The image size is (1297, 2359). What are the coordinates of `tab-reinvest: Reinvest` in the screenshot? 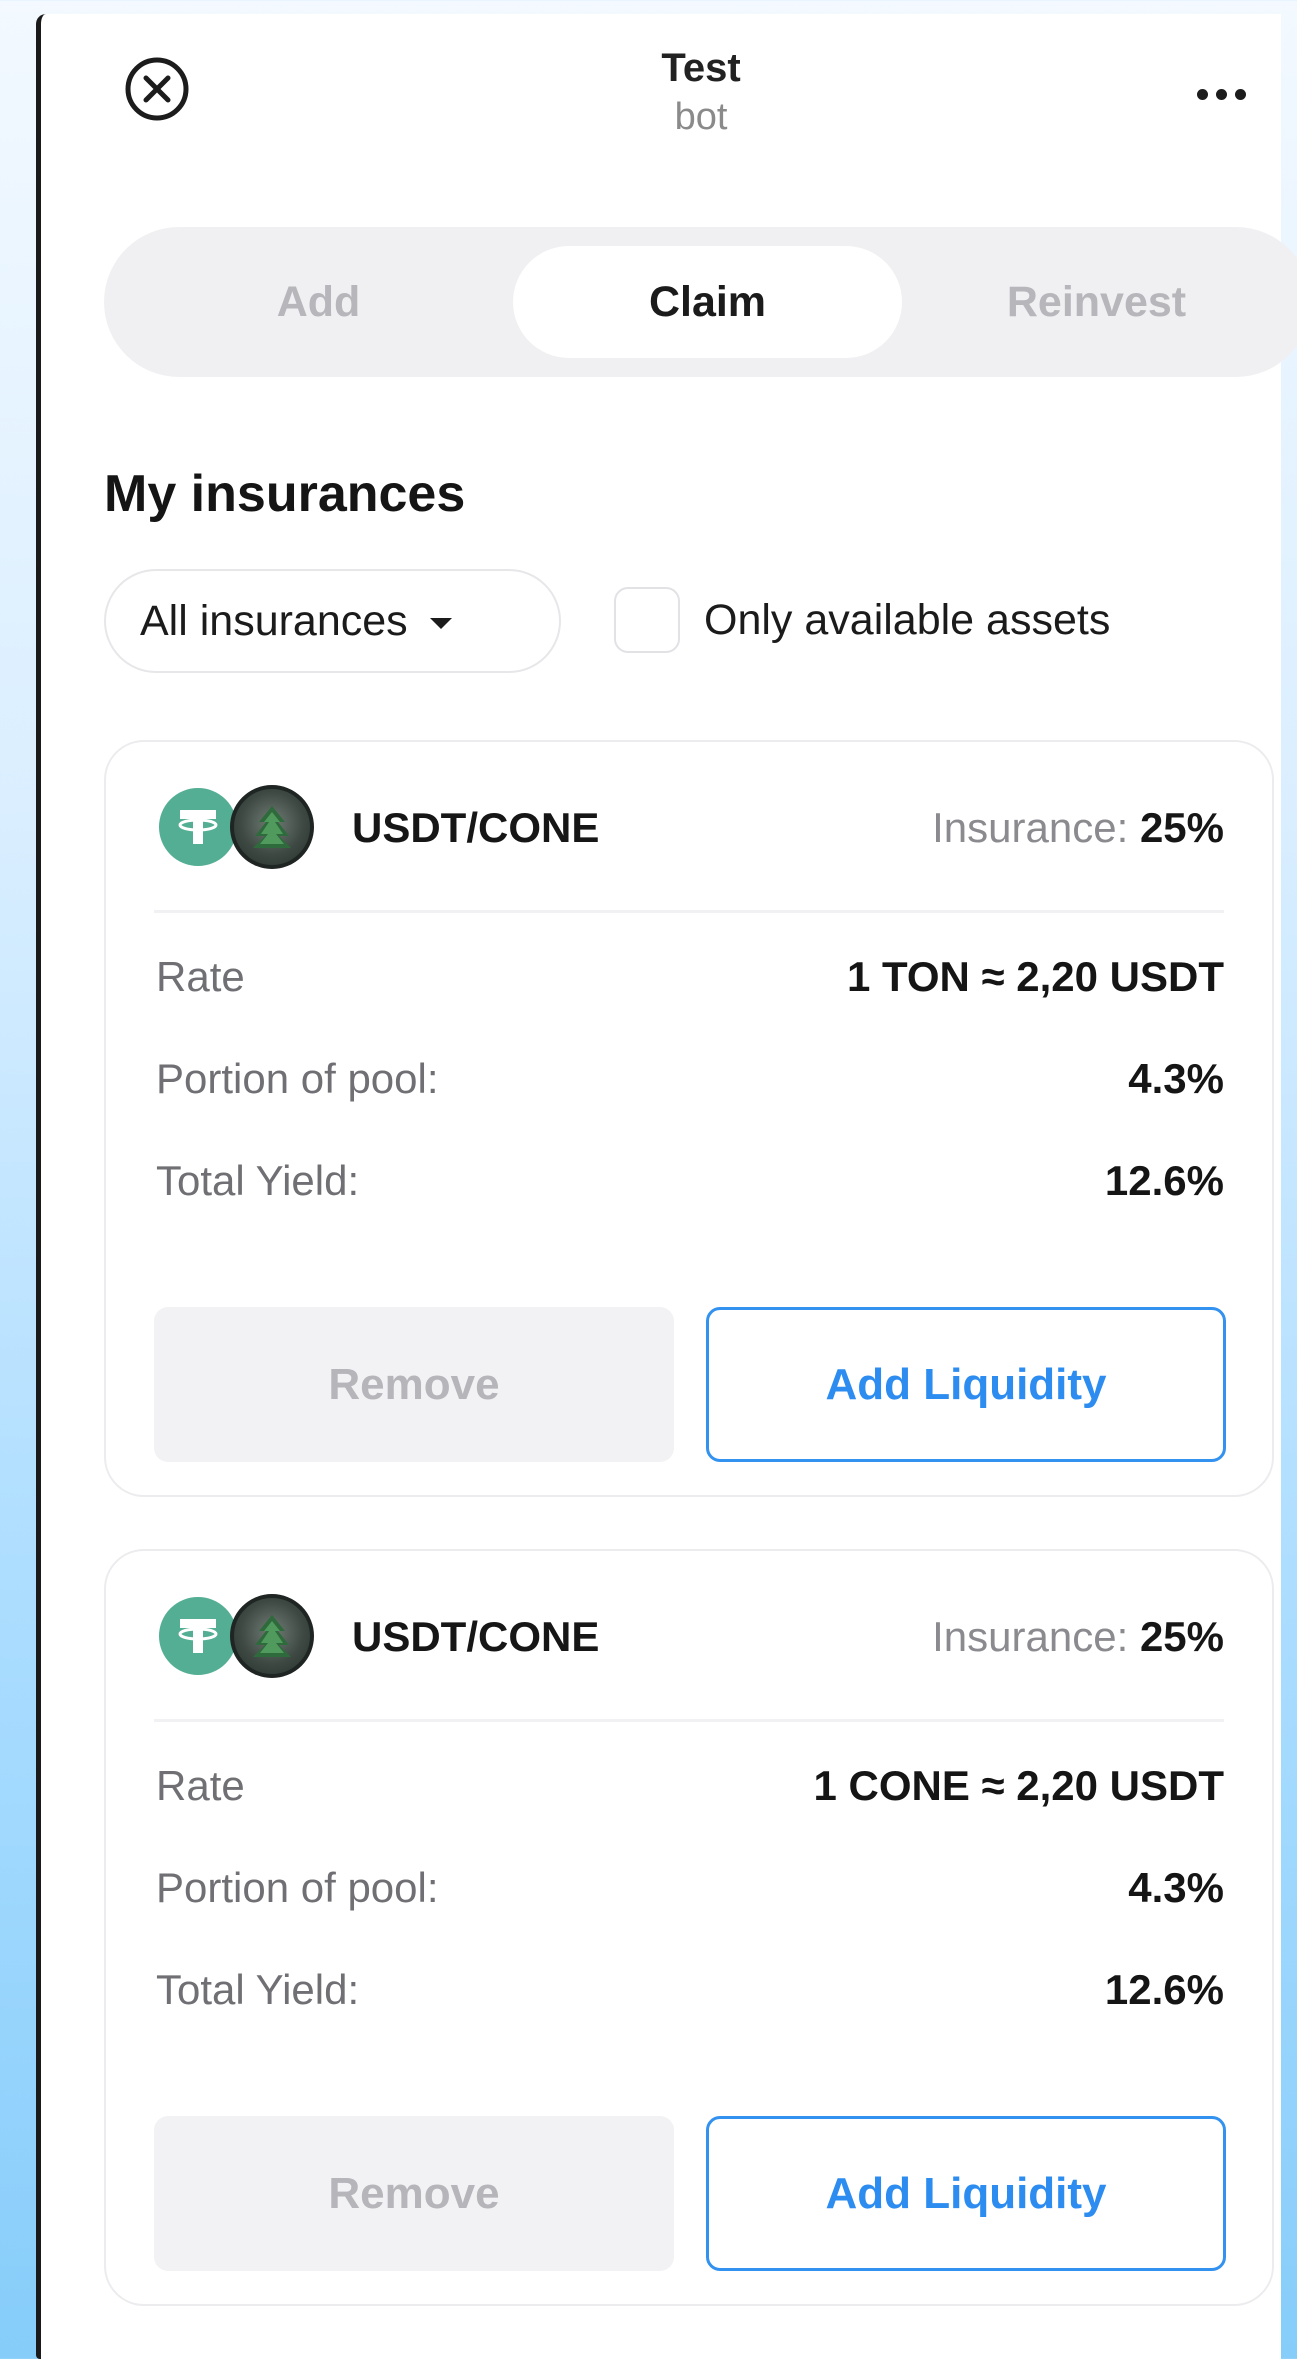 It's located at (1096, 302).